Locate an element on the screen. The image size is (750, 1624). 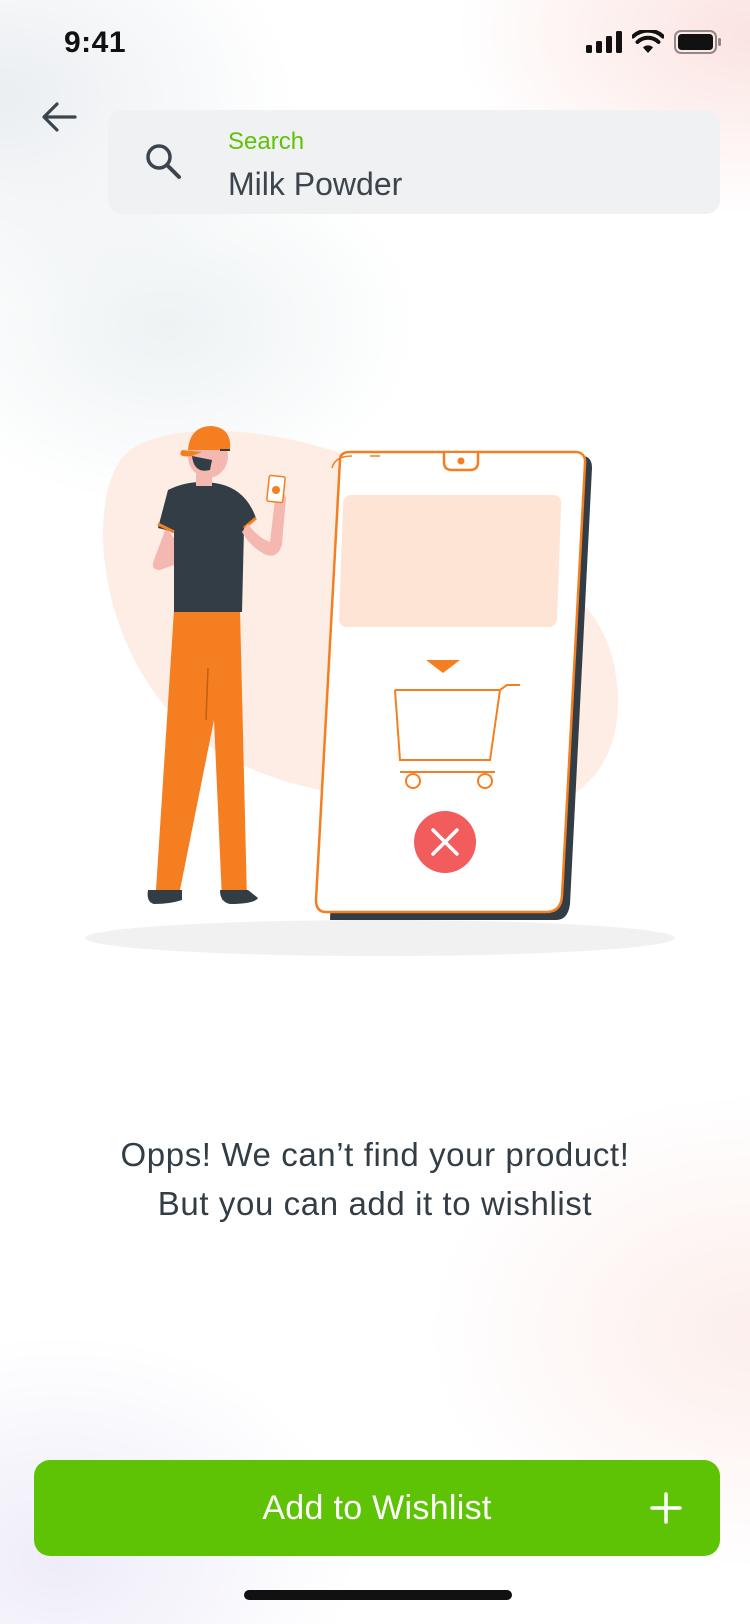
empty-state-line-1: Opps! We can’t find your product! is located at coordinates (375, 1154).